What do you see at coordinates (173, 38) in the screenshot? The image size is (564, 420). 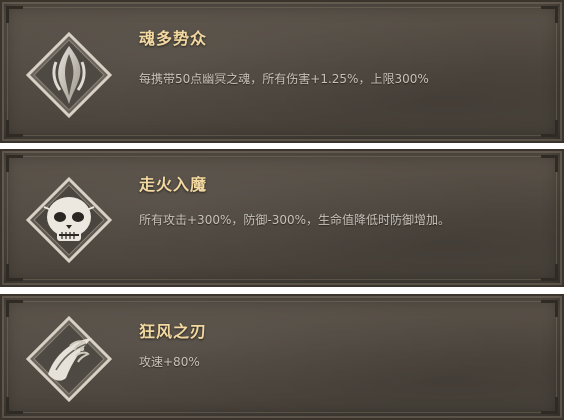 I see `skill-title: 魂多势众` at bounding box center [173, 38].